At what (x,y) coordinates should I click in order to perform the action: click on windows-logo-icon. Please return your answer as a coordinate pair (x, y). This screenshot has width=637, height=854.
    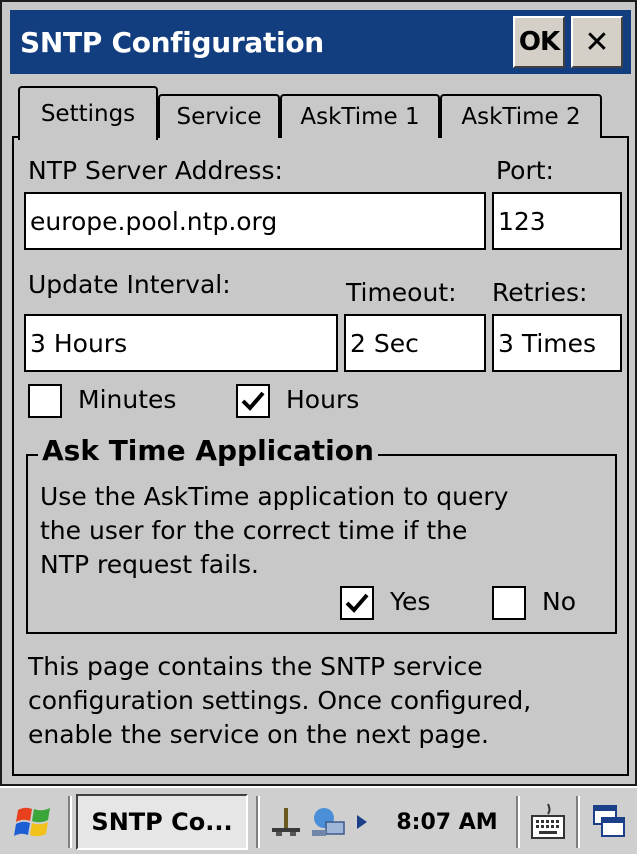
    Looking at the image, I should click on (32, 822).